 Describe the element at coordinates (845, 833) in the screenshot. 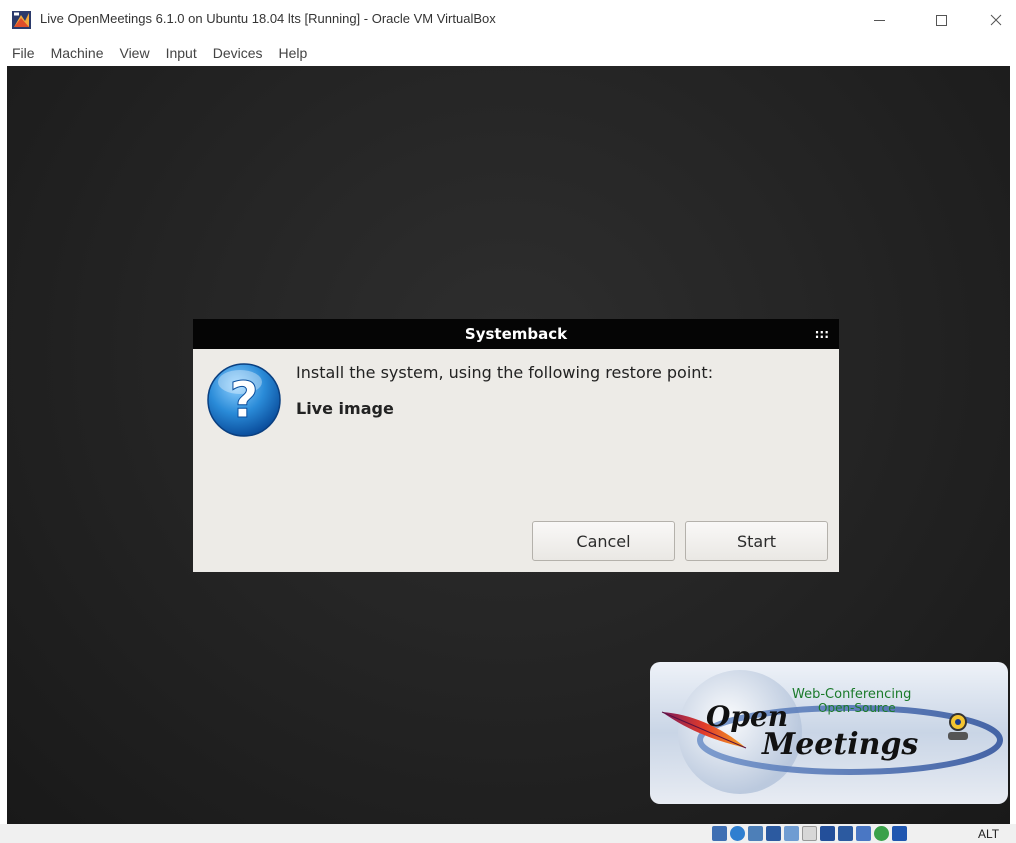

I see `video-capture-icon` at that location.